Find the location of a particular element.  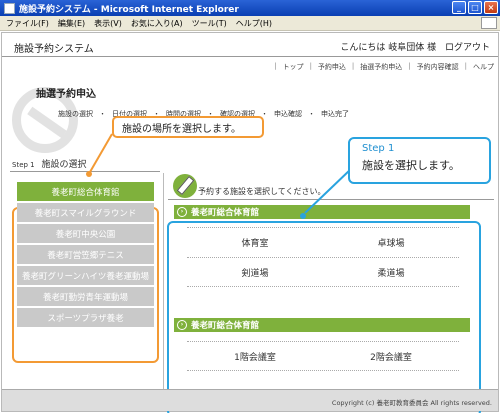

callout-step-label: Step 1 is located at coordinates (378, 148).